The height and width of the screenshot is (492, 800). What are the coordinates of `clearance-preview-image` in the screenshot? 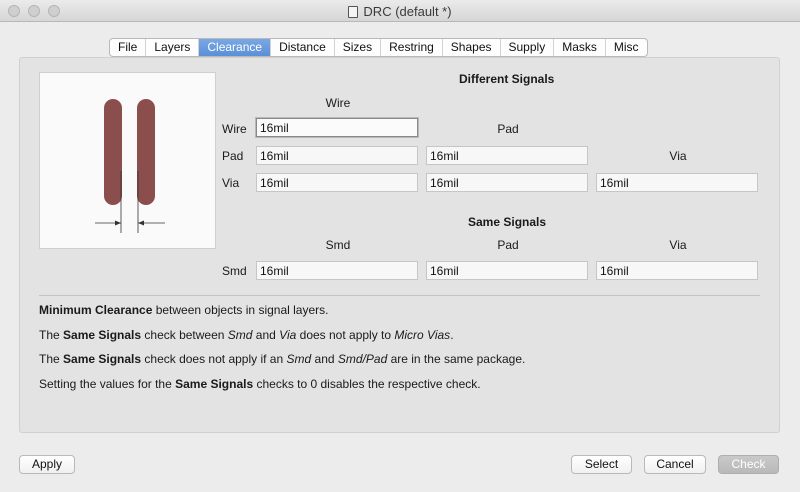 It's located at (127, 160).